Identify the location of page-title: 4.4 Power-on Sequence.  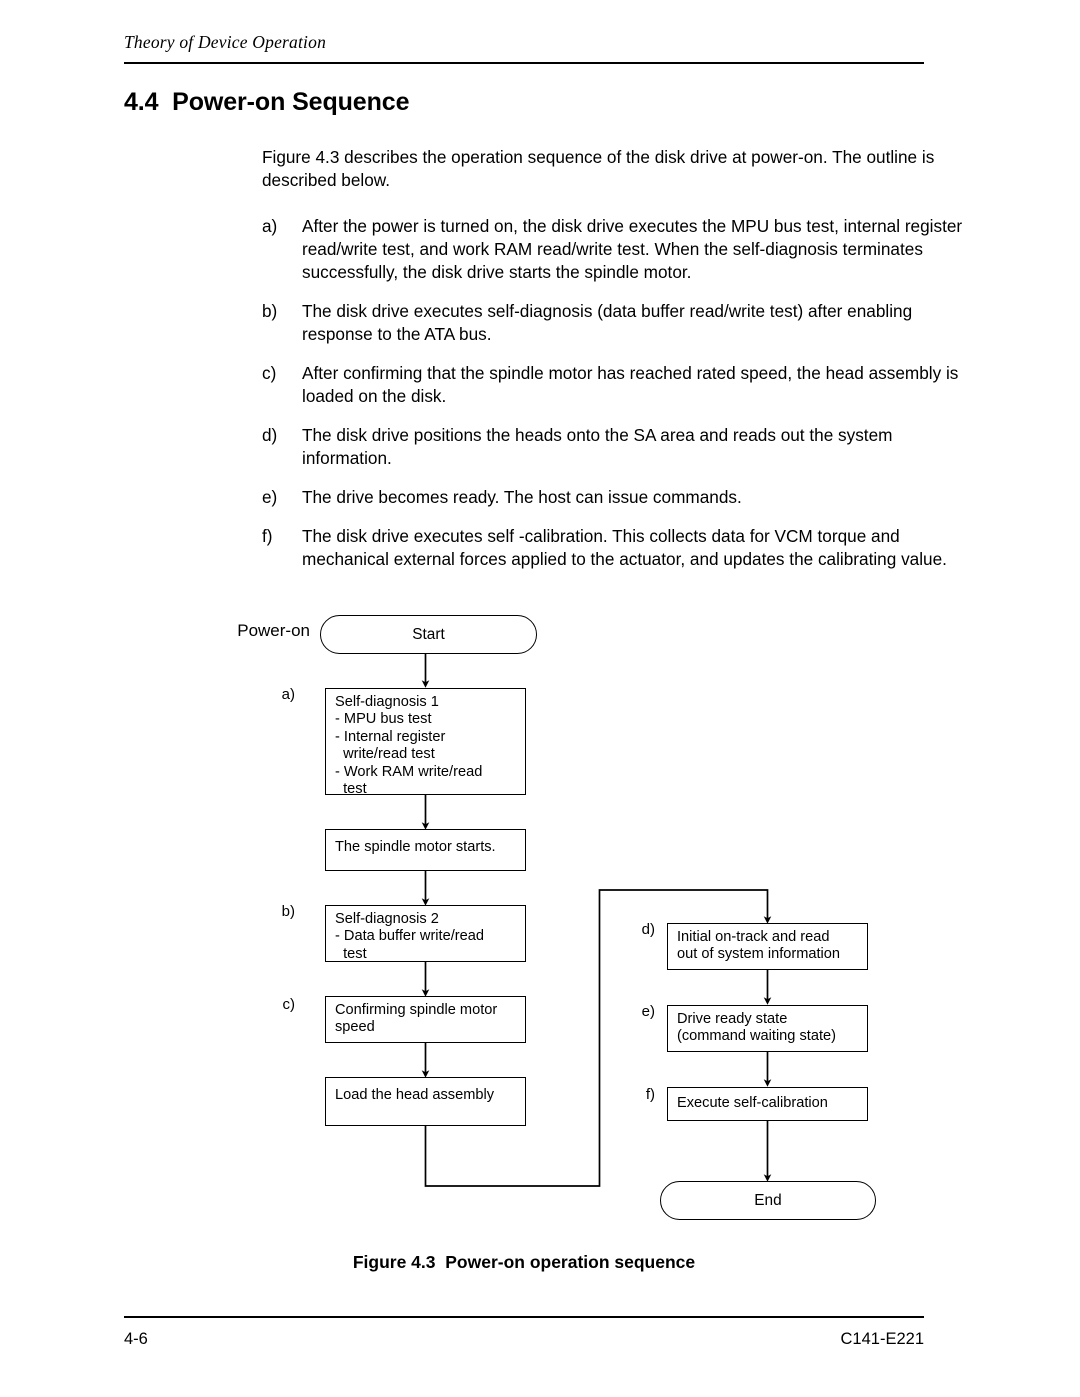
(267, 102).